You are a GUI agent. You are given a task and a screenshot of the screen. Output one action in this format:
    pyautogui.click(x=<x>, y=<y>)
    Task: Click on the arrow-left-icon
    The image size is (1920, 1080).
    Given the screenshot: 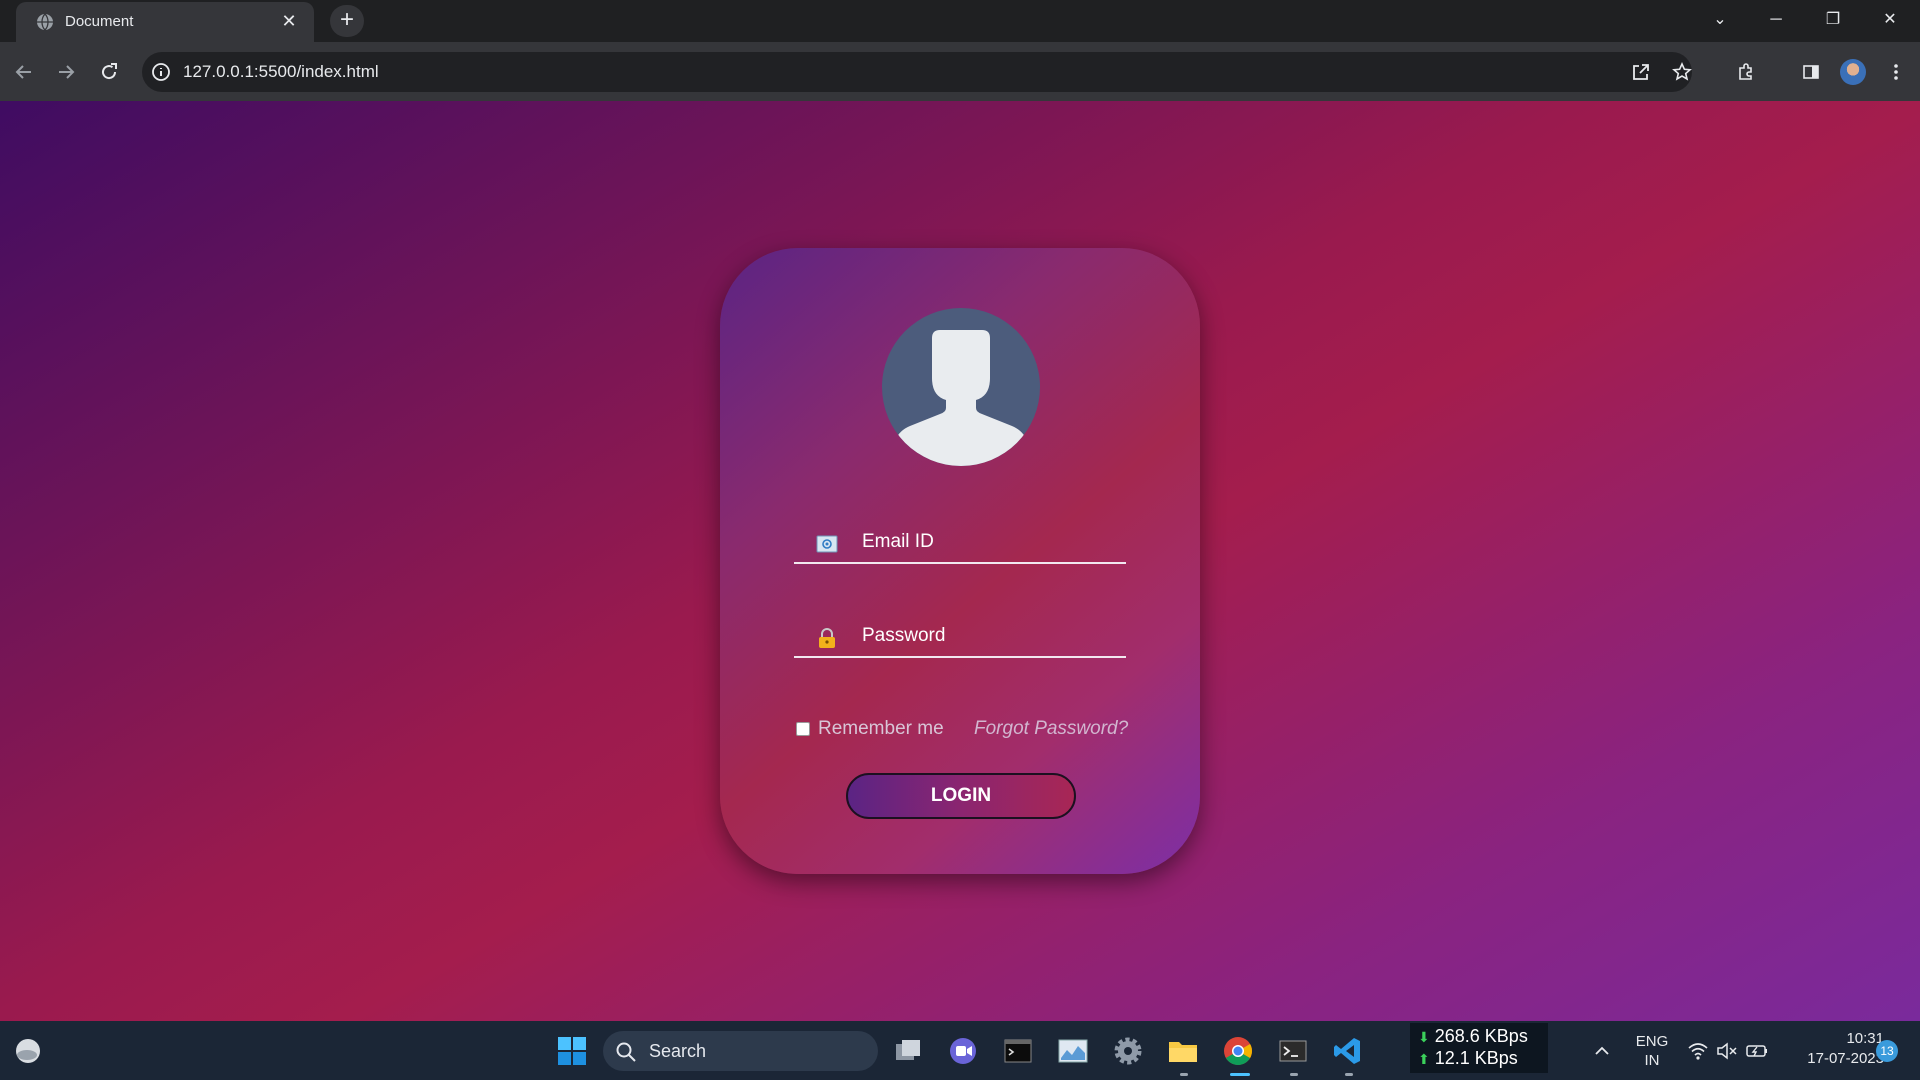 What is the action you would take?
    pyautogui.click(x=23, y=72)
    